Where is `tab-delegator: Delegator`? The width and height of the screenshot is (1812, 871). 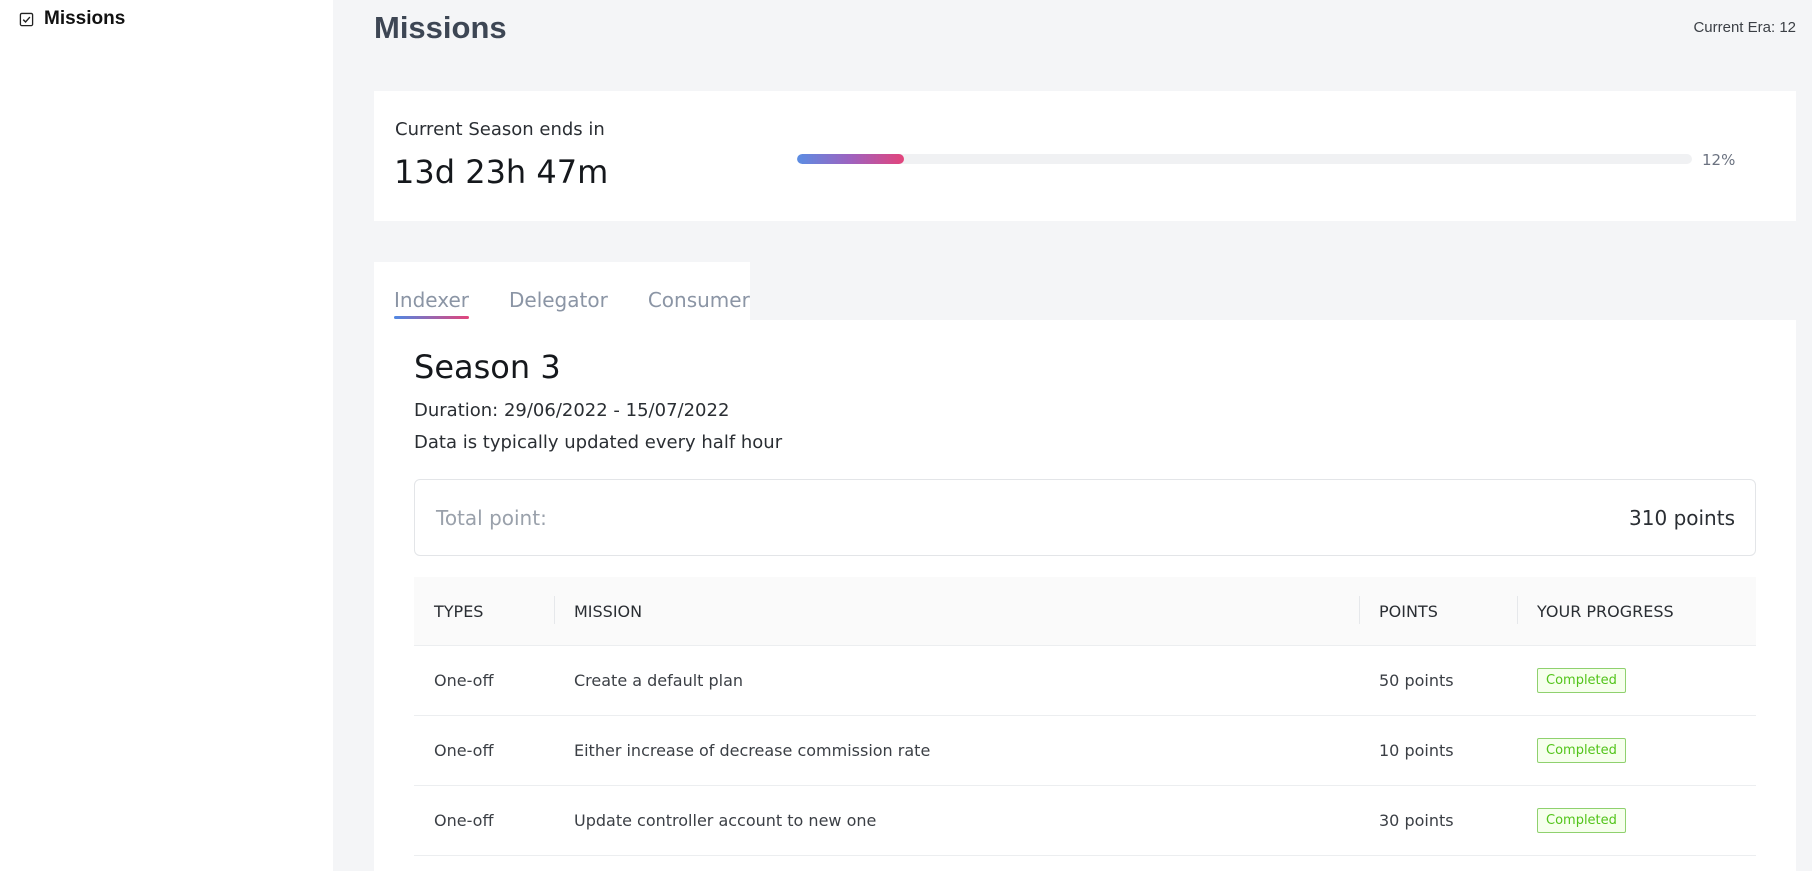
tab-delegator: Delegator is located at coordinates (558, 292).